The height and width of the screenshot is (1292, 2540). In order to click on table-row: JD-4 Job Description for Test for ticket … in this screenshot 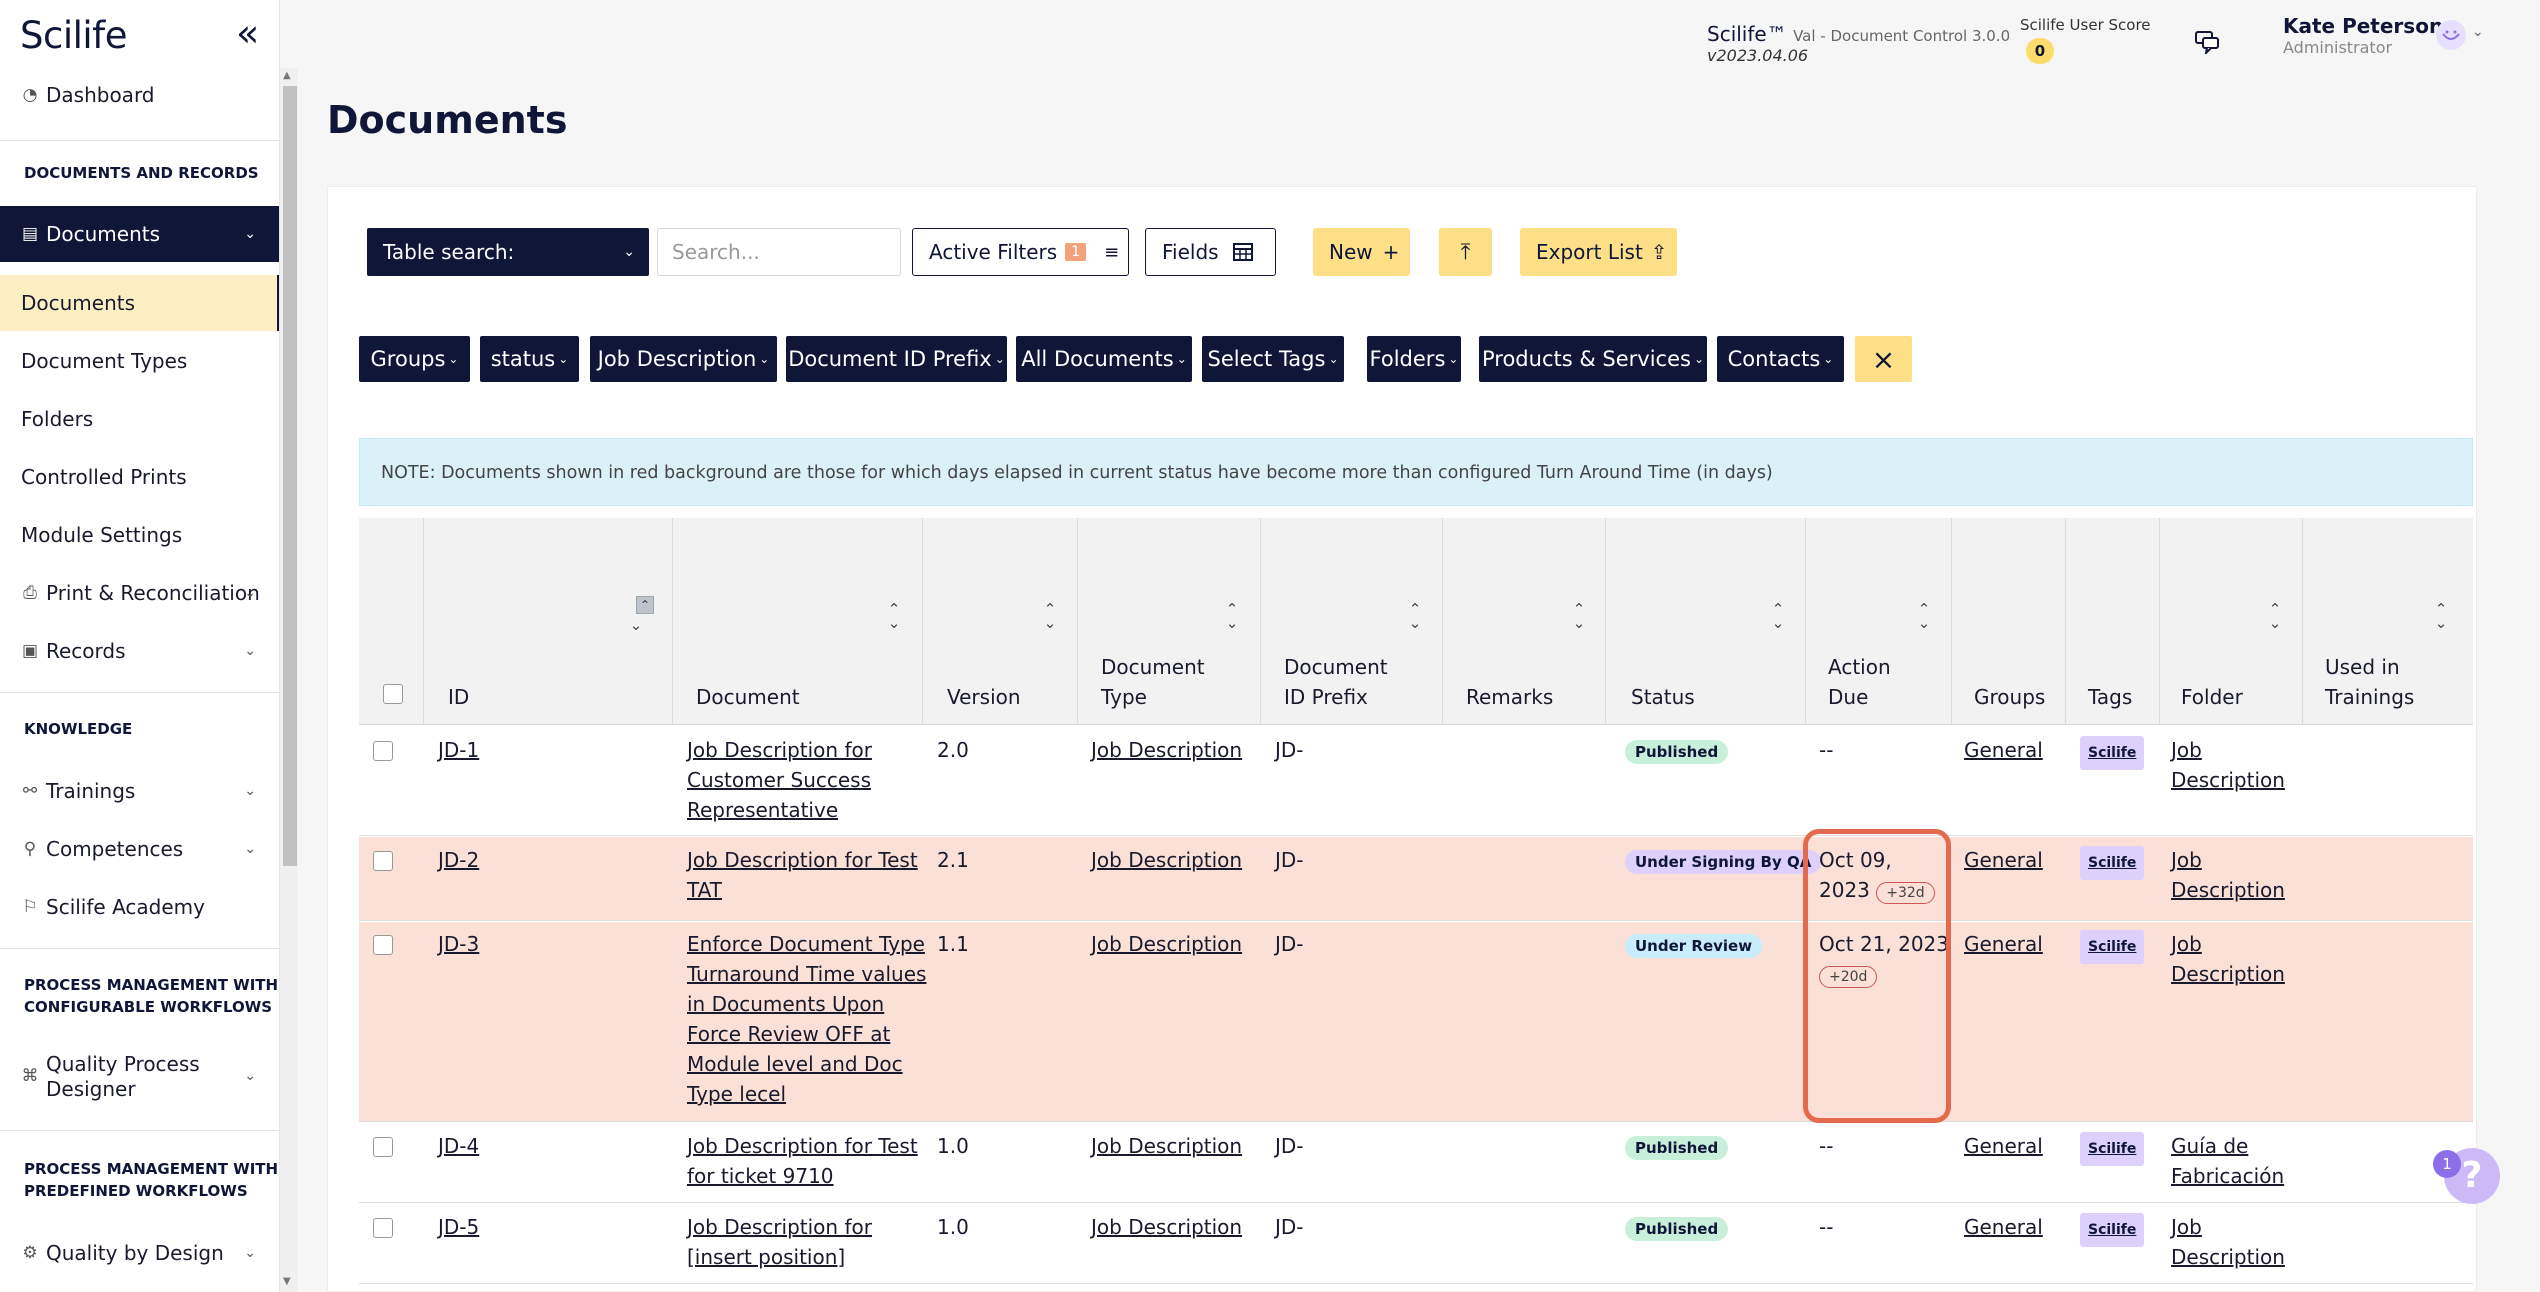, I will do `click(1416, 1163)`.